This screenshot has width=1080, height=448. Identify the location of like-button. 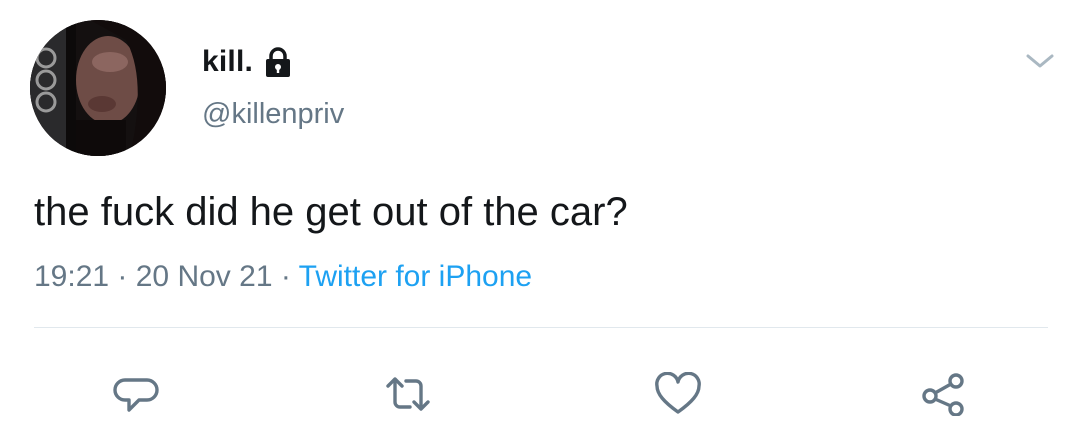
(678, 394).